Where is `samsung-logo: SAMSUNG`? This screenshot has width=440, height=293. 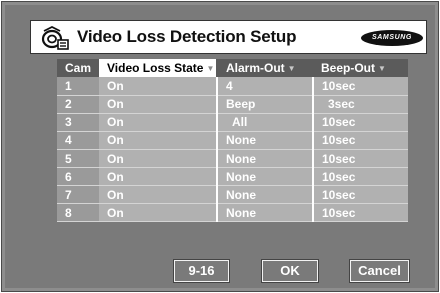
samsung-logo: SAMSUNG is located at coordinates (392, 38).